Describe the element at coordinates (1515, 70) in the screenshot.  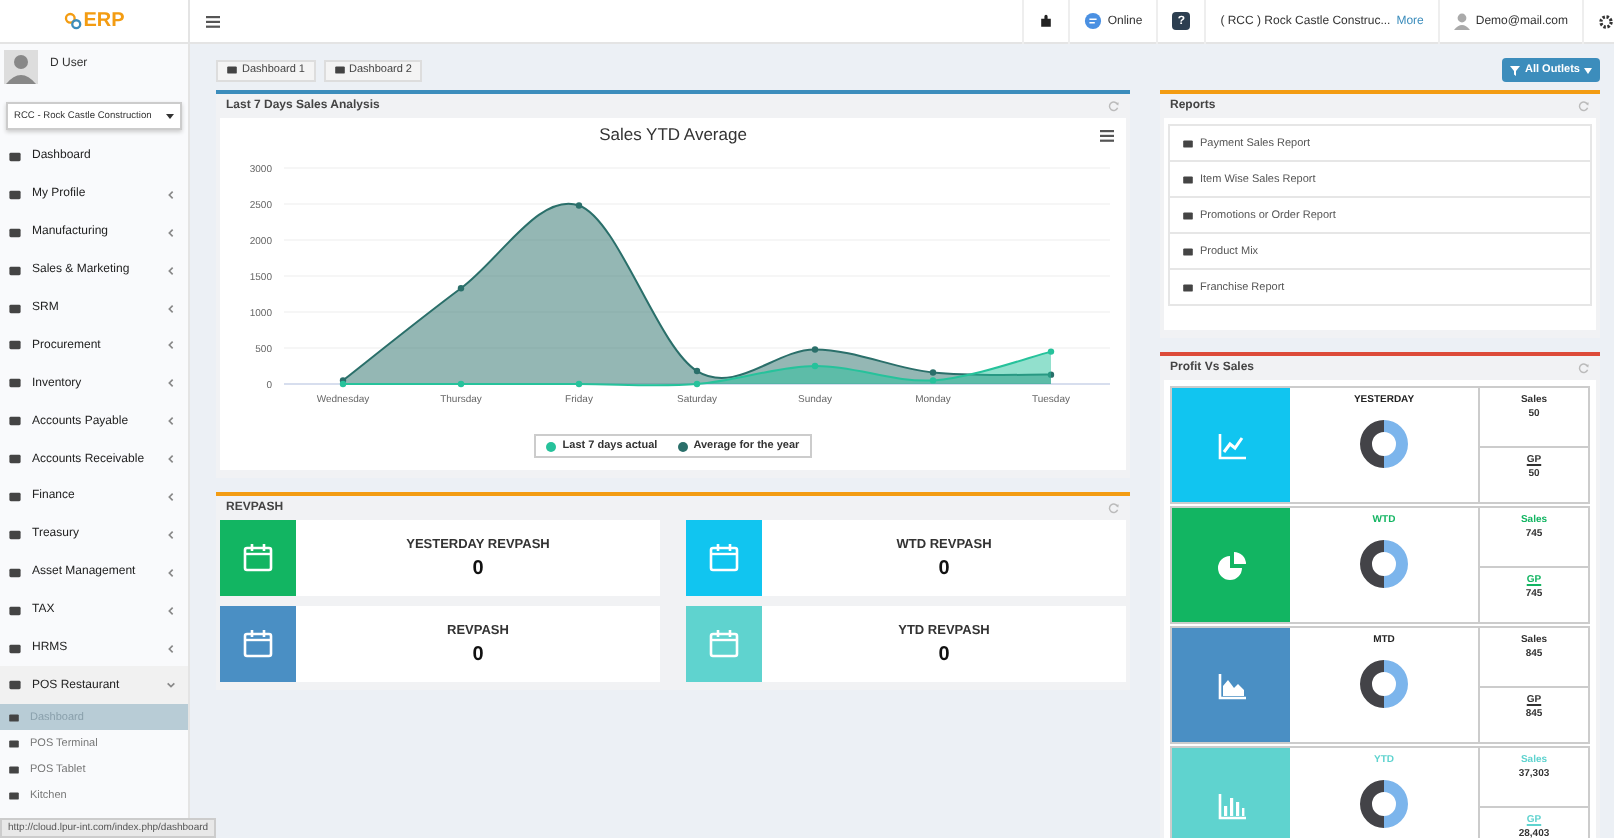
I see `filter-icon` at that location.